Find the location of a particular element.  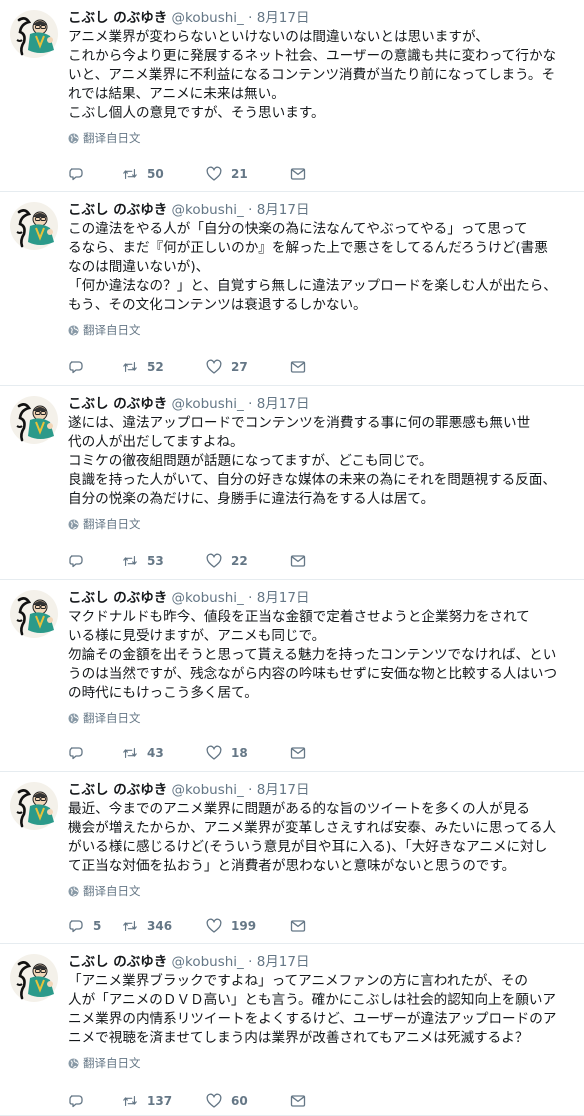

like-count: 199 is located at coordinates (244, 926).